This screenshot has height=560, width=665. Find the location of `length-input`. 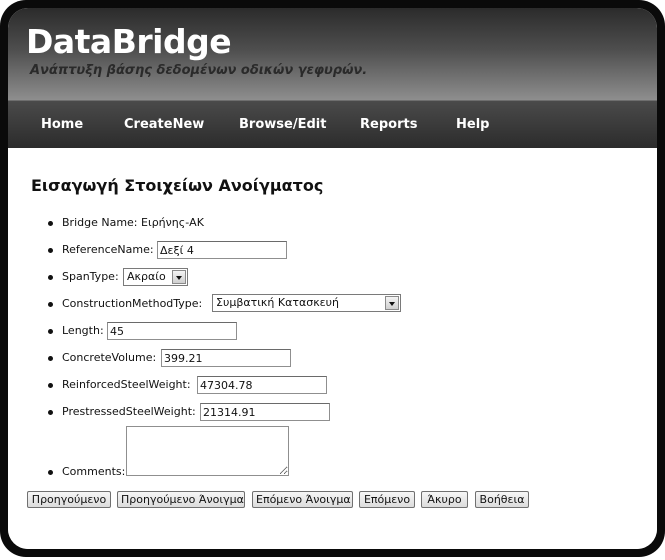

length-input is located at coordinates (172, 331).